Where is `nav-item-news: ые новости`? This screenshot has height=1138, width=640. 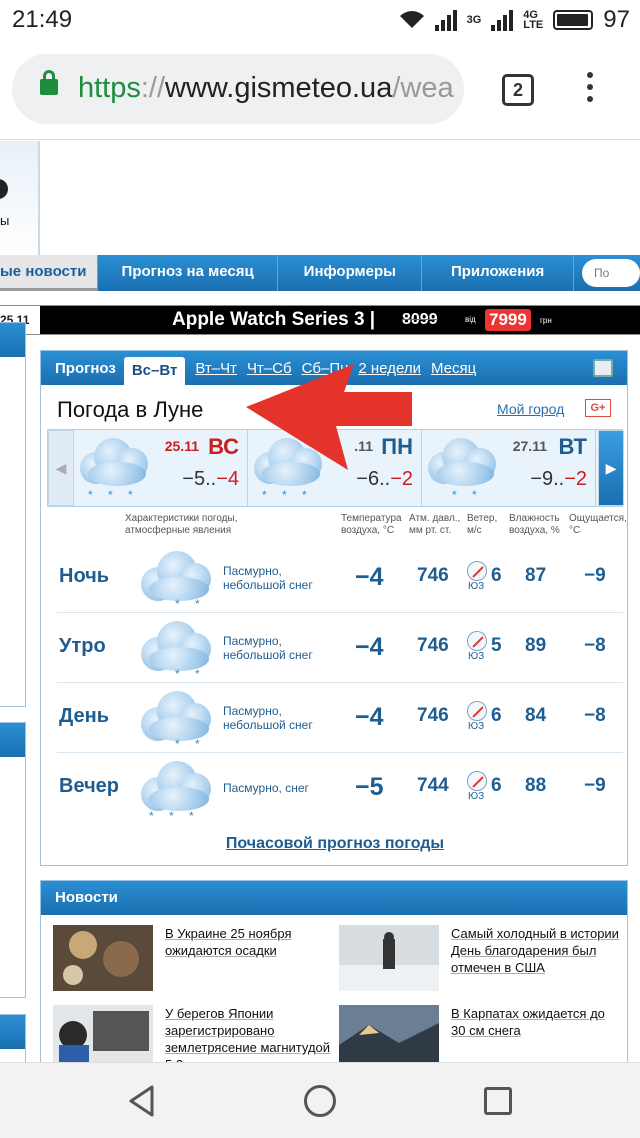
nav-item-news: ые новости is located at coordinates (49, 273).